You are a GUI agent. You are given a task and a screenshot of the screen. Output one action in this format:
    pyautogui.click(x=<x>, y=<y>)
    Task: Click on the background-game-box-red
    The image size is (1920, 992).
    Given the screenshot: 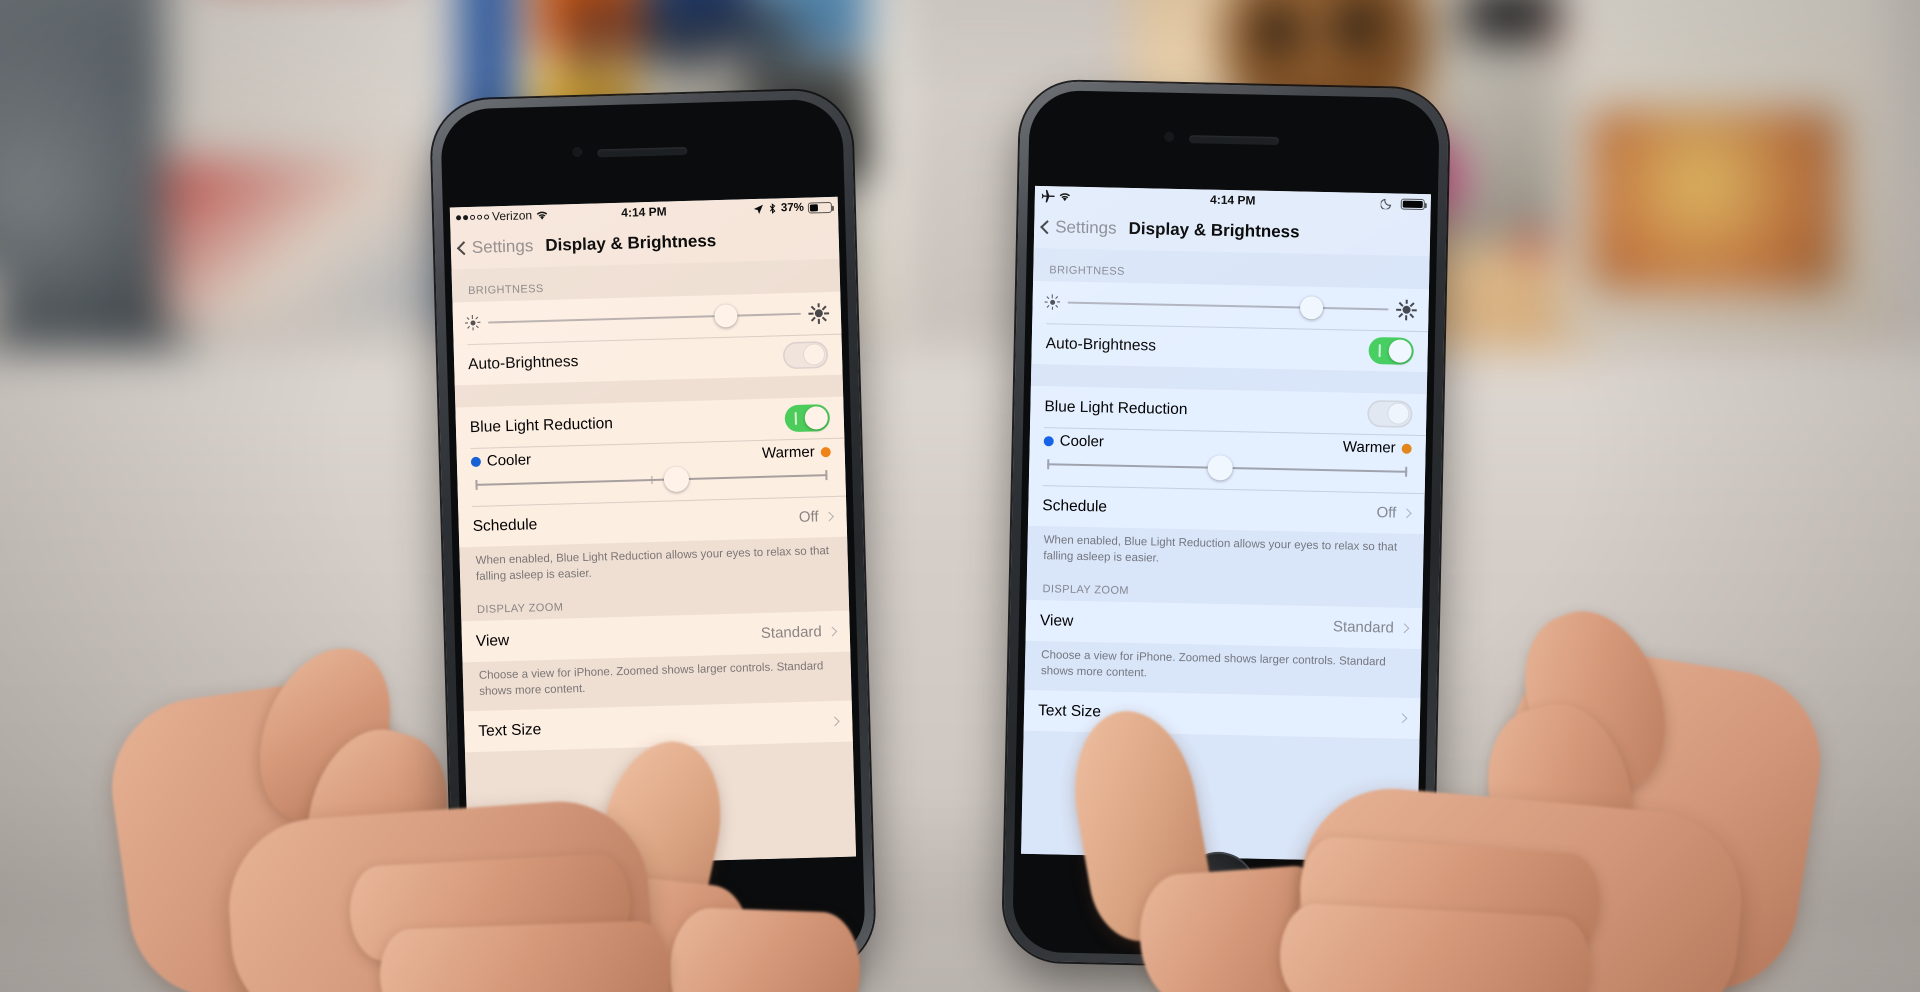 What is the action you would take?
    pyautogui.click(x=315, y=165)
    